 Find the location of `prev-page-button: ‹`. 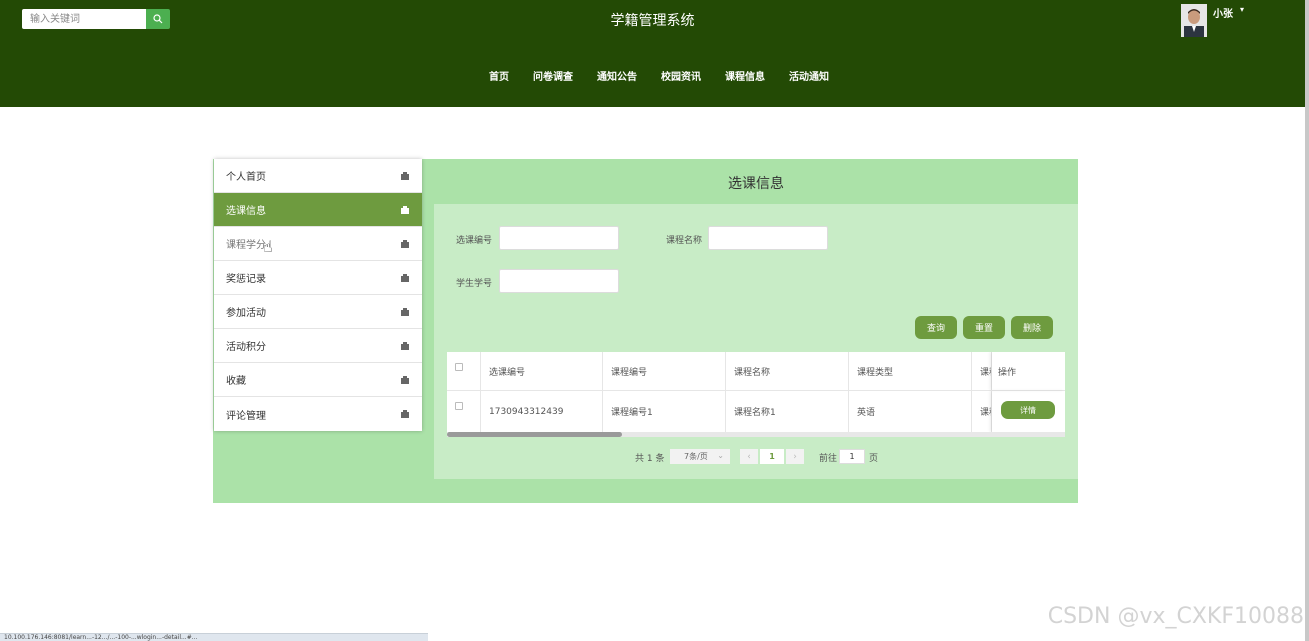

prev-page-button: ‹ is located at coordinates (749, 456).